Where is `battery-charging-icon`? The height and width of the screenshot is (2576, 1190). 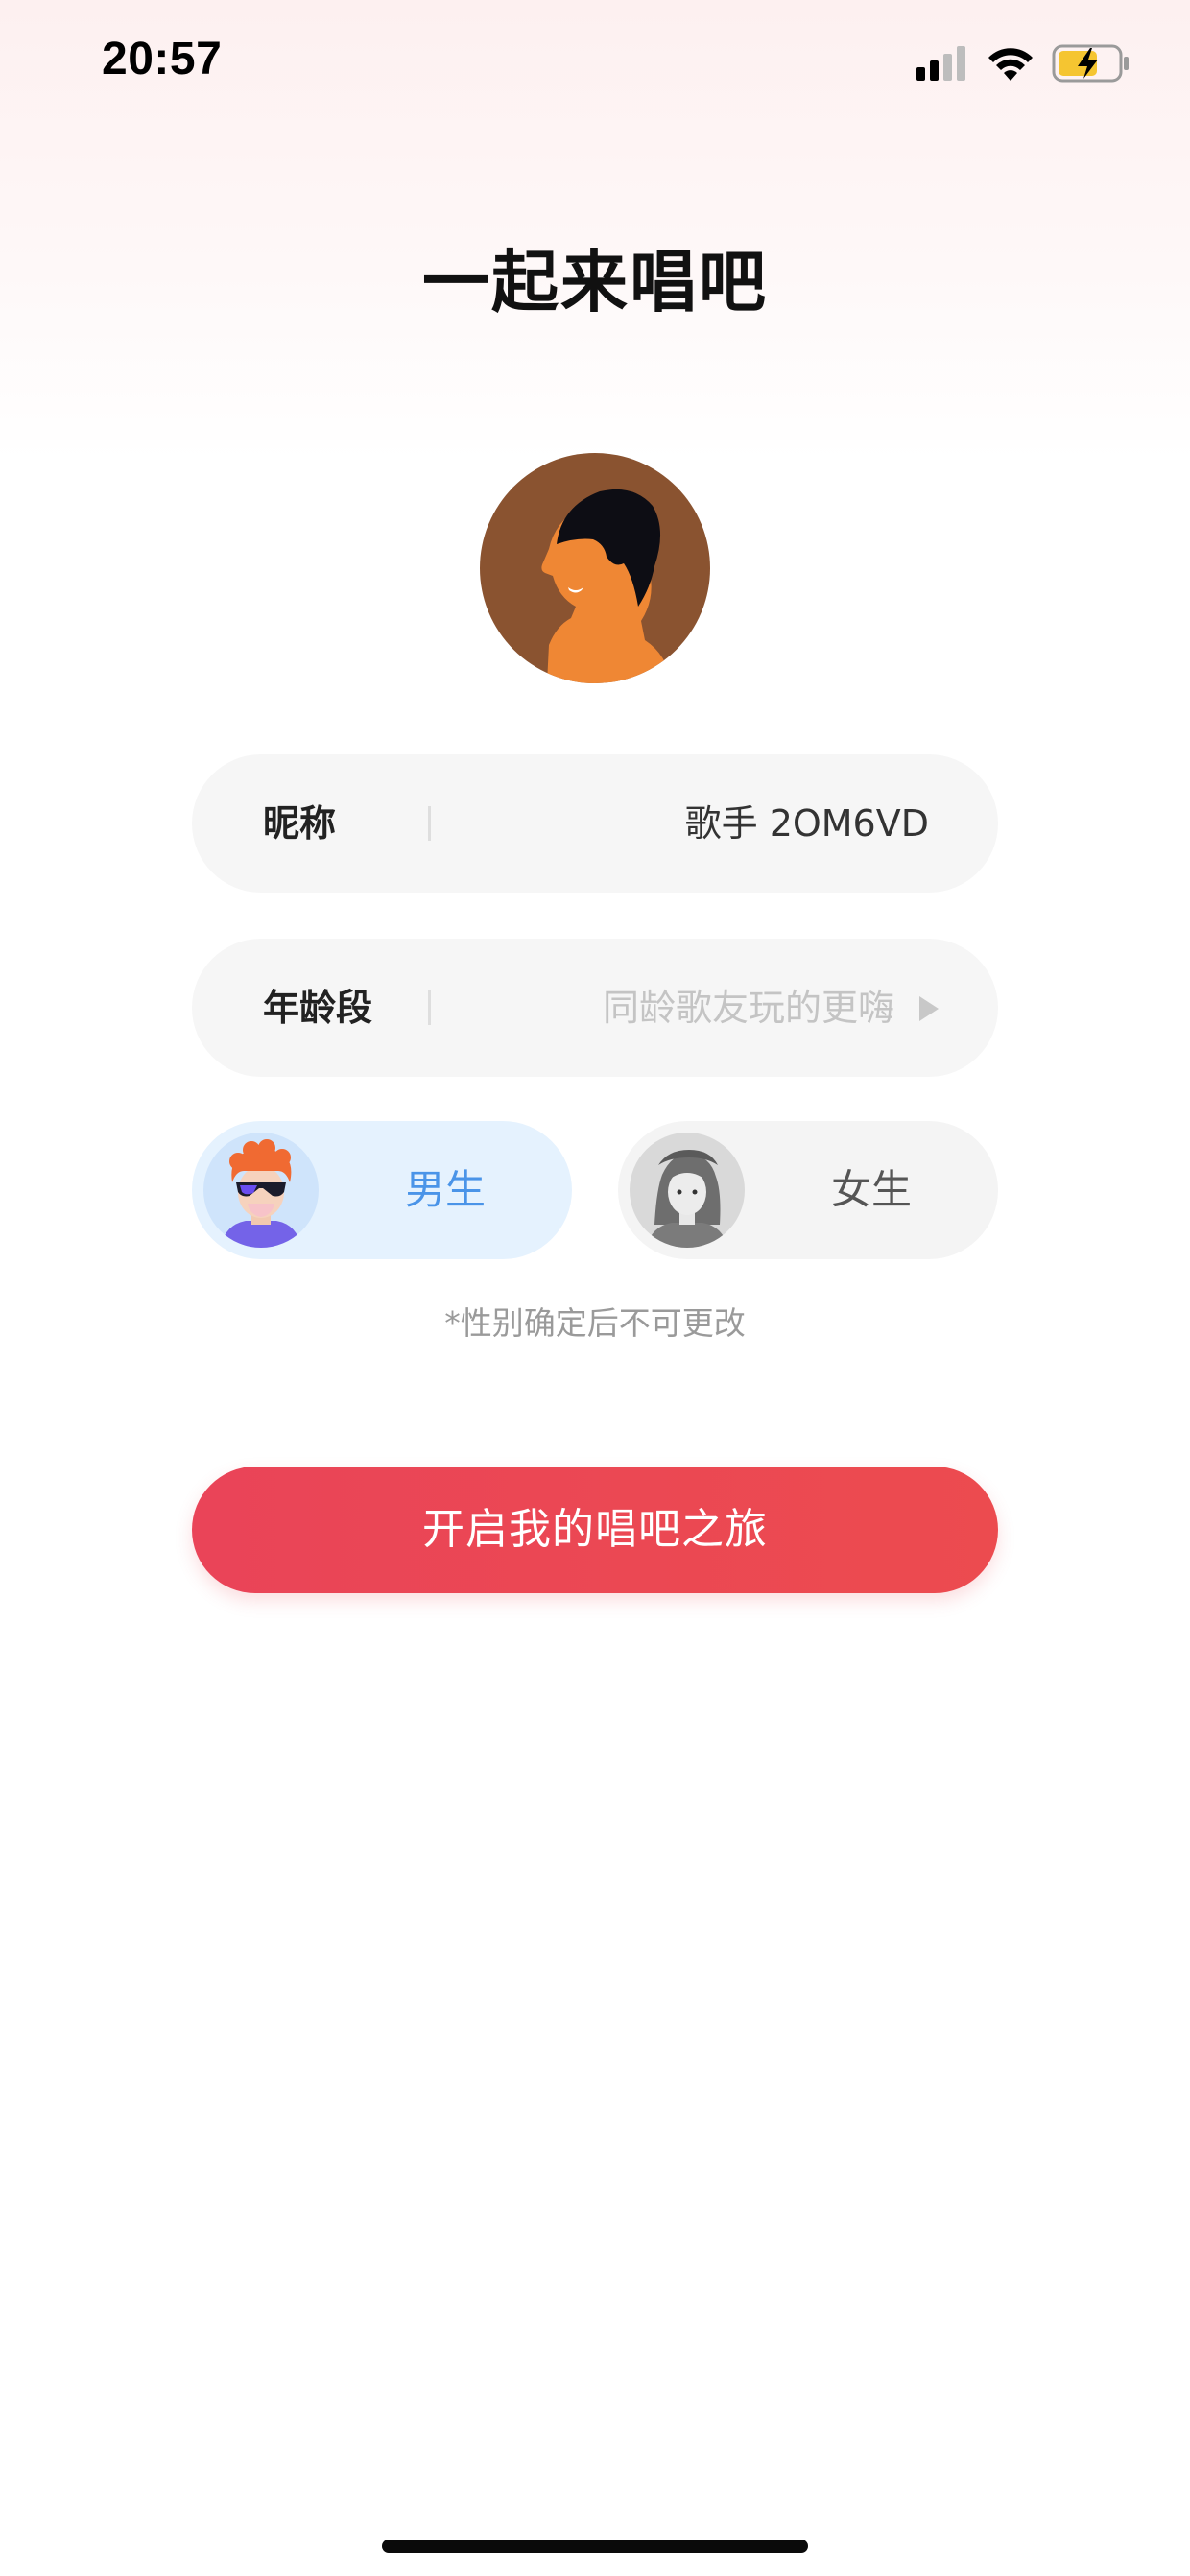 battery-charging-icon is located at coordinates (1090, 63).